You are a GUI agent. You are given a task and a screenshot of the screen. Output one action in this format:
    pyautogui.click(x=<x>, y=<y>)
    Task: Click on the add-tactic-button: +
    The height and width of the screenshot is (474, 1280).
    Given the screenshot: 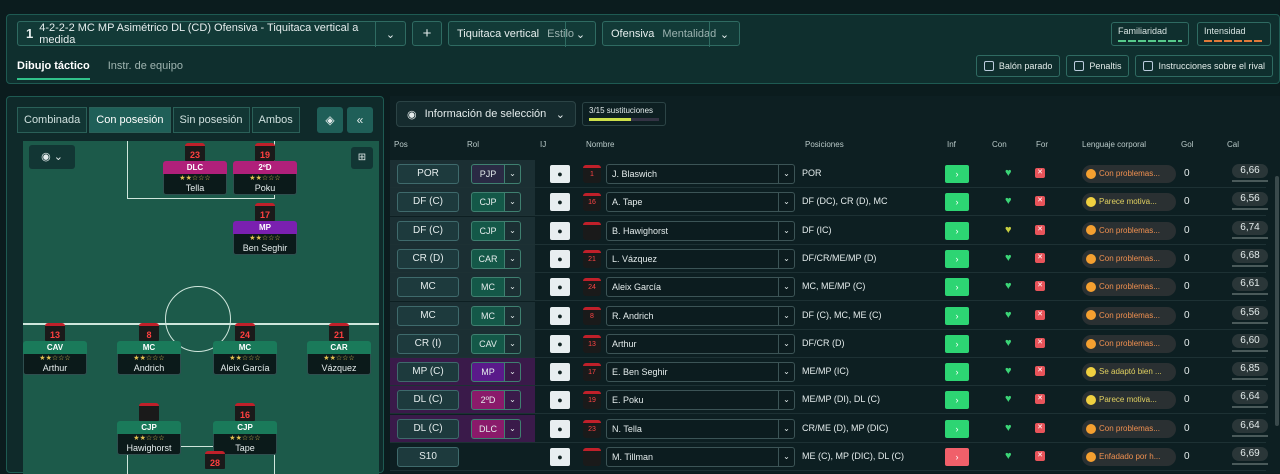 What is the action you would take?
    pyautogui.click(x=427, y=33)
    